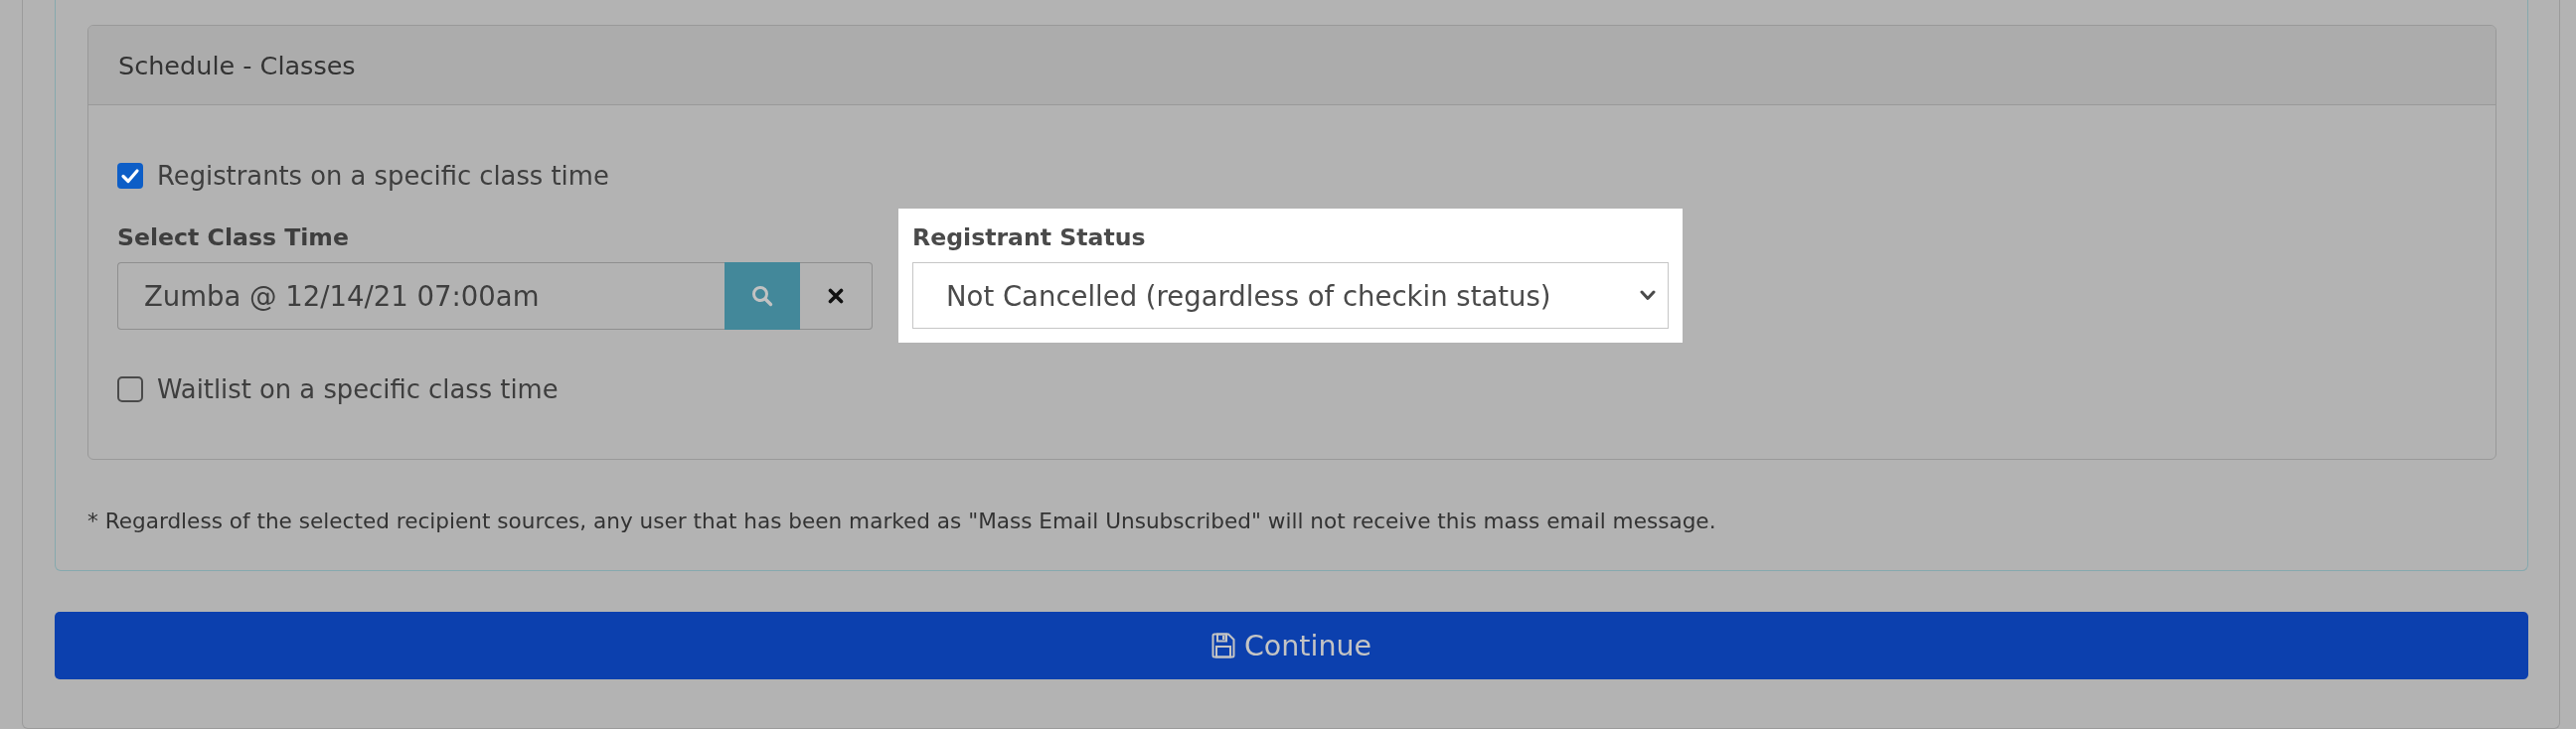  I want to click on footnote-text: * Regardless of the selected recipient sources, any user that has been marked as "Mass Email Unsubscribed" will not receive this mass email message., so click(902, 521).